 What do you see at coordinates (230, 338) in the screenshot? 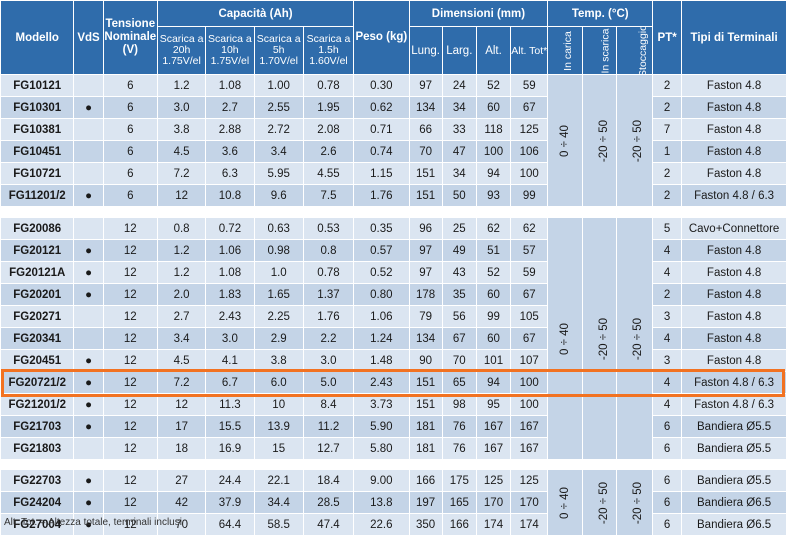
I see `scarica-10h-cell: 3.0` at bounding box center [230, 338].